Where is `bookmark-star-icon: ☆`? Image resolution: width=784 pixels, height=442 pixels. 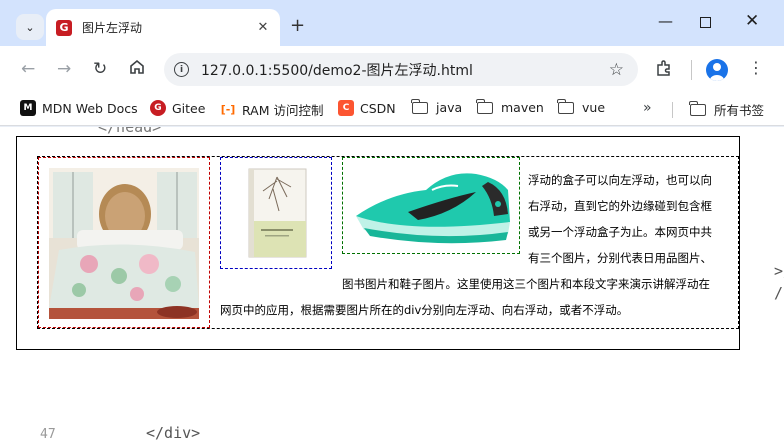 bookmark-star-icon: ☆ is located at coordinates (616, 70).